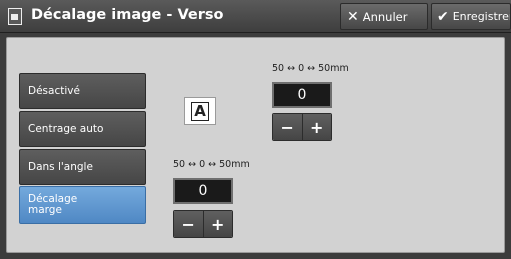 This screenshot has height=259, width=511. I want to click on save-label: Enregistrer, so click(481, 16).